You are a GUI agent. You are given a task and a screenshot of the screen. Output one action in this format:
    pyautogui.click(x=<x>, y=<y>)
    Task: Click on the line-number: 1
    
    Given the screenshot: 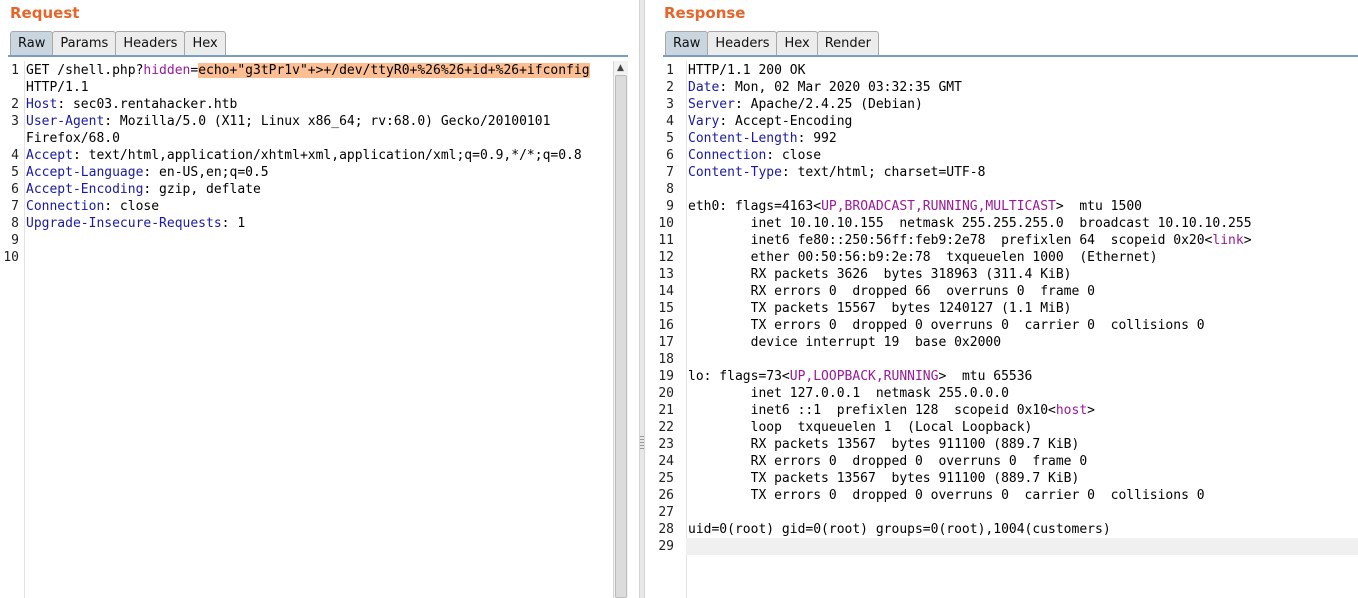 What is the action you would take?
    pyautogui.click(x=15, y=70)
    